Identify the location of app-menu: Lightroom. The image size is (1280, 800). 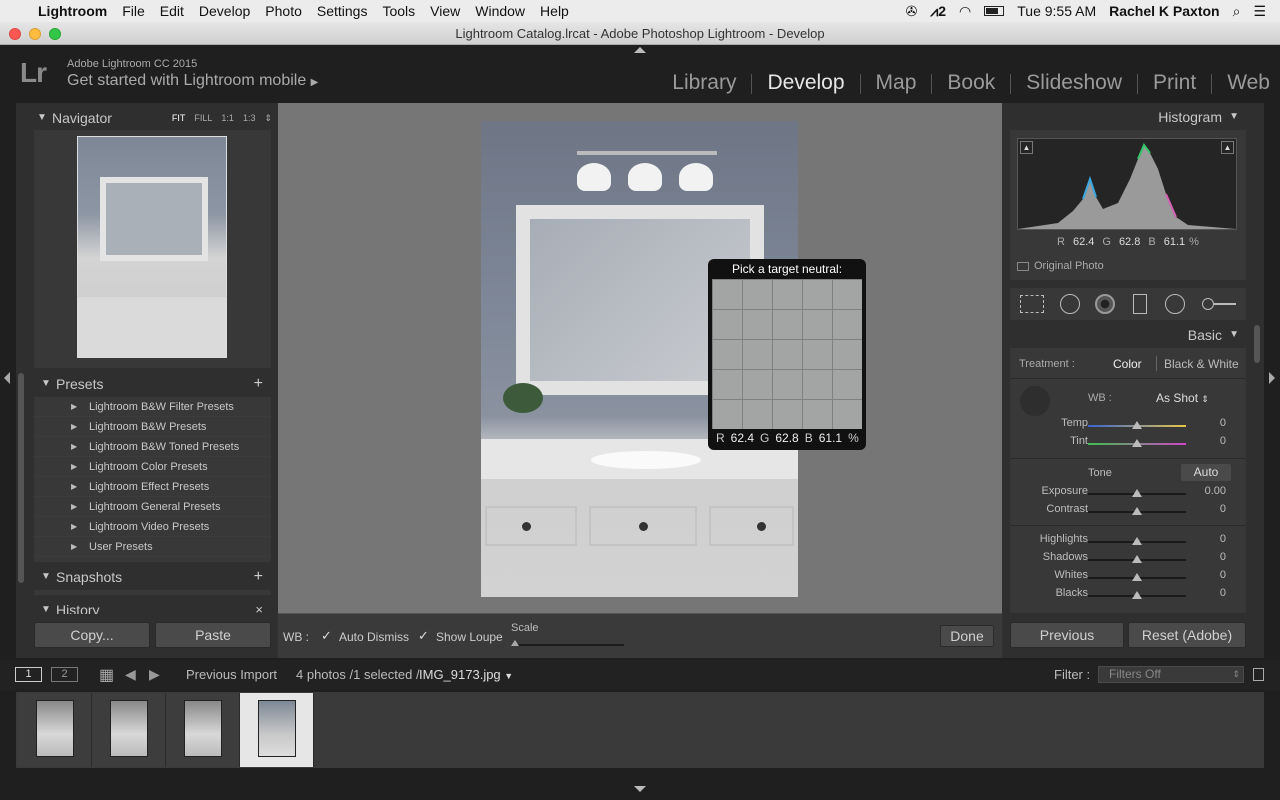
(72, 11).